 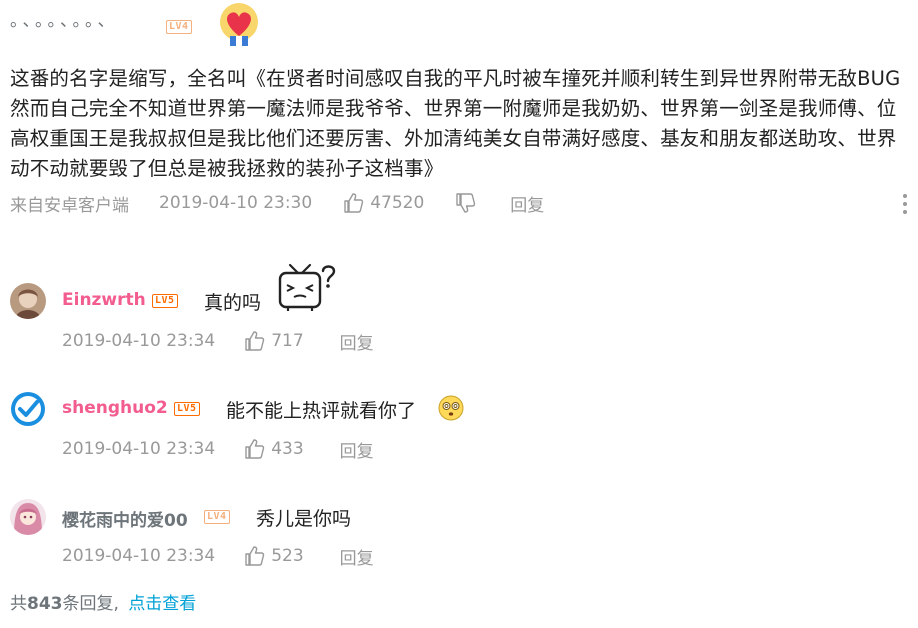 I want to click on reply-like-count: 433, so click(x=287, y=449).